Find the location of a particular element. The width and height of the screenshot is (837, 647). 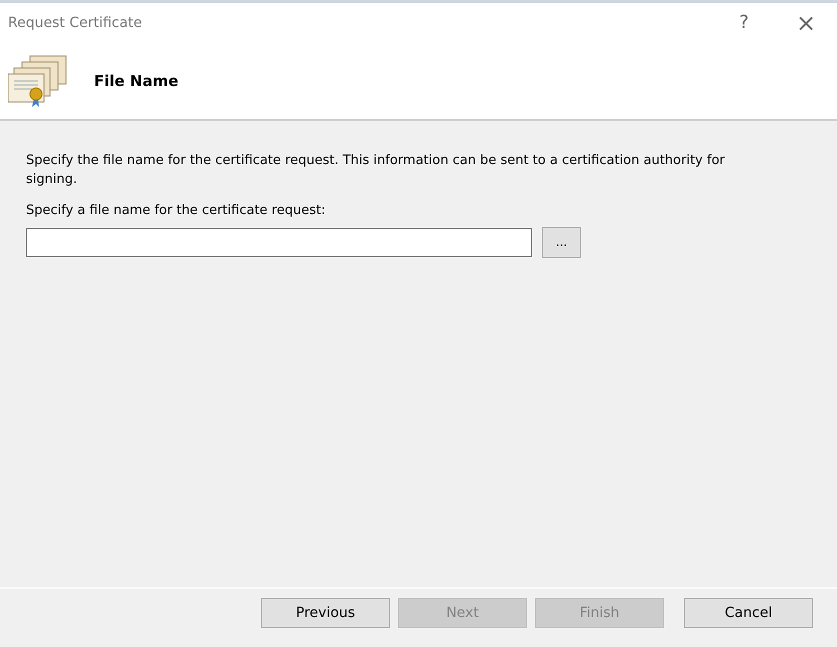

close-button: × is located at coordinates (806, 23).